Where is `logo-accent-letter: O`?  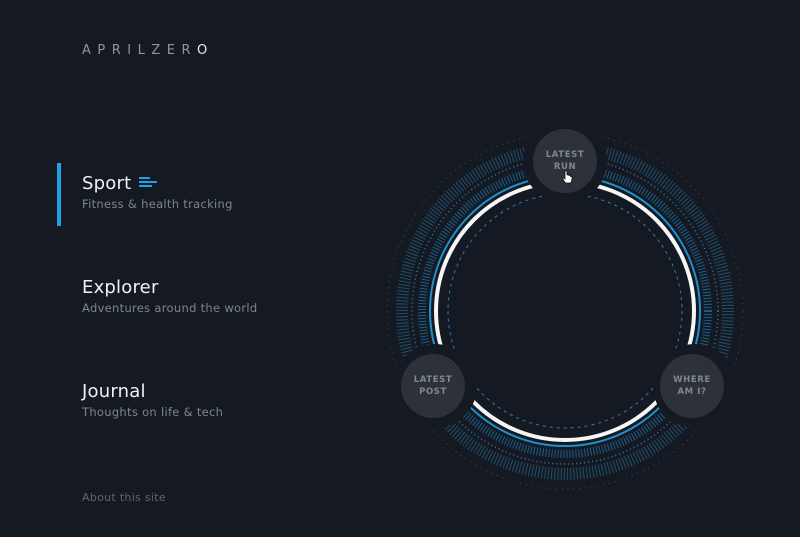 logo-accent-letter: O is located at coordinates (205, 50).